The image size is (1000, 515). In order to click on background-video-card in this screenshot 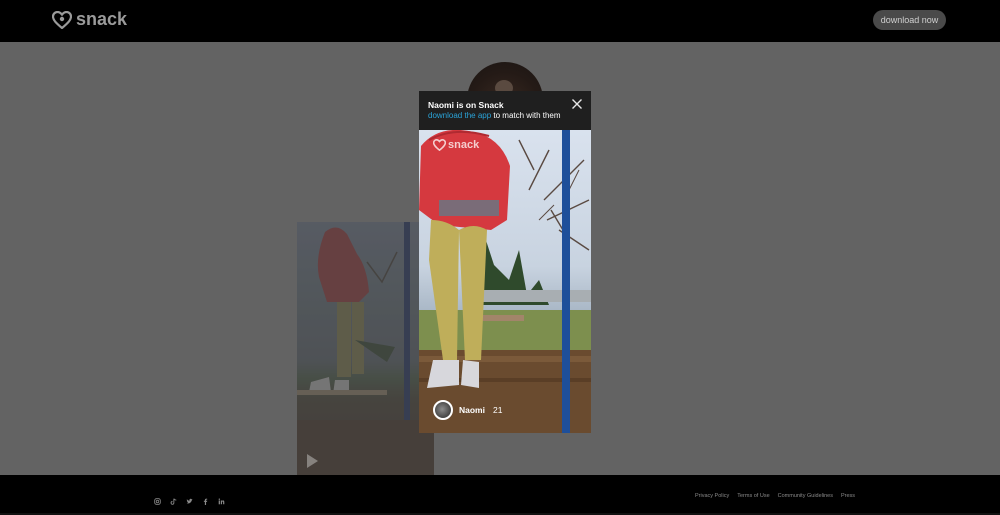, I will do `click(365, 348)`.